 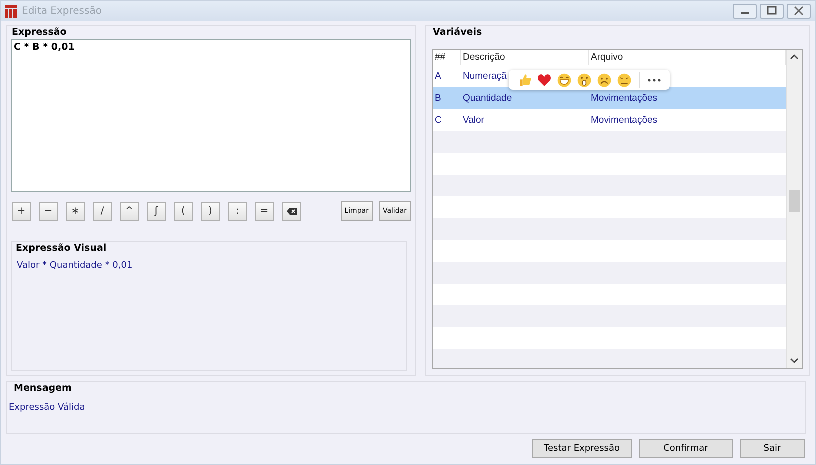 I want to click on table-cell: C, so click(x=438, y=120).